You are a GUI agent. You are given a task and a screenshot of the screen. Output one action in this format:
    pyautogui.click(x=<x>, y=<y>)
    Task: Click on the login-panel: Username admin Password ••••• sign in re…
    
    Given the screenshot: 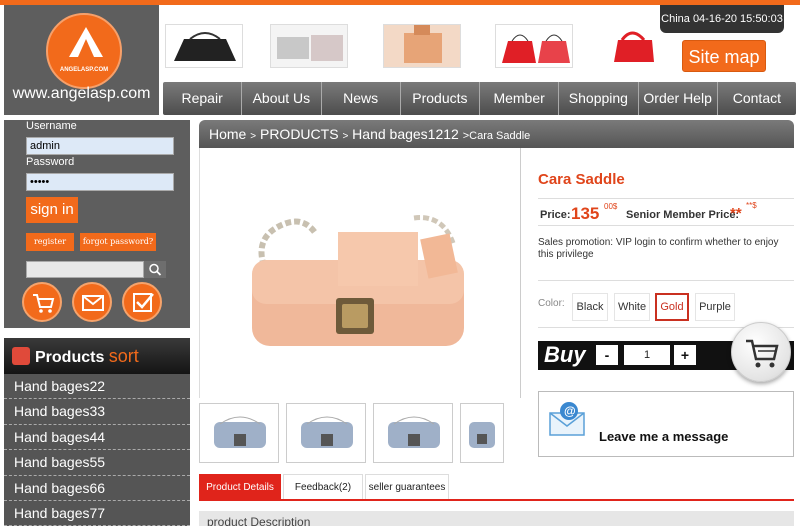 What is the action you would take?
    pyautogui.click(x=97, y=224)
    